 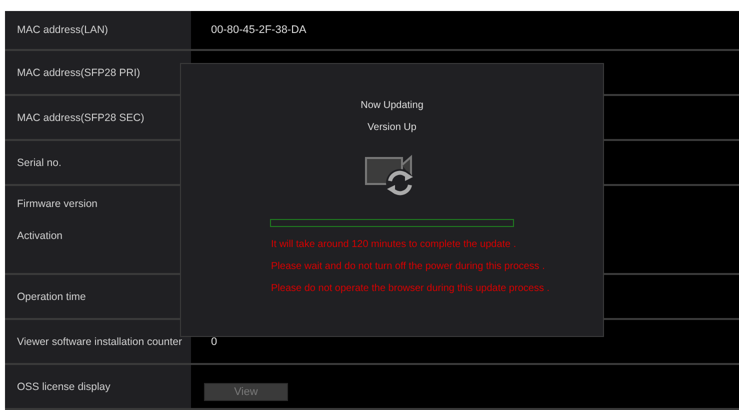 What do you see at coordinates (392, 105) in the screenshot?
I see `dialog-title: Now Updating` at bounding box center [392, 105].